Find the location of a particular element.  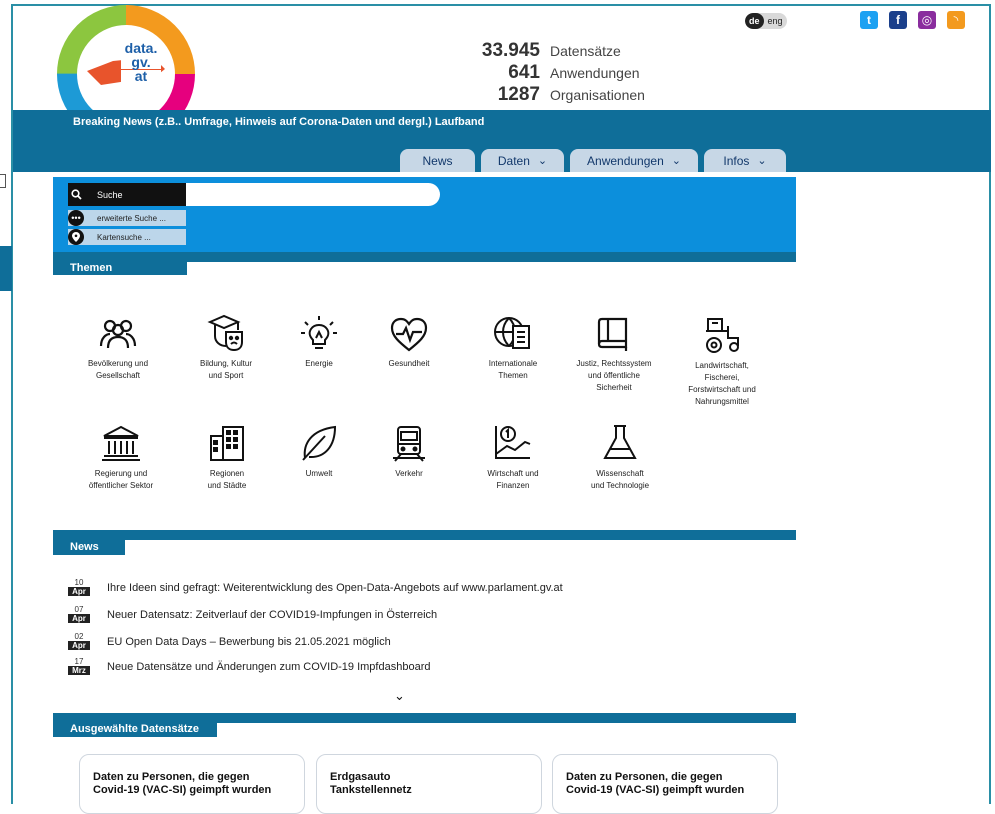

news-date: 02 Apr is located at coordinates (79, 642).